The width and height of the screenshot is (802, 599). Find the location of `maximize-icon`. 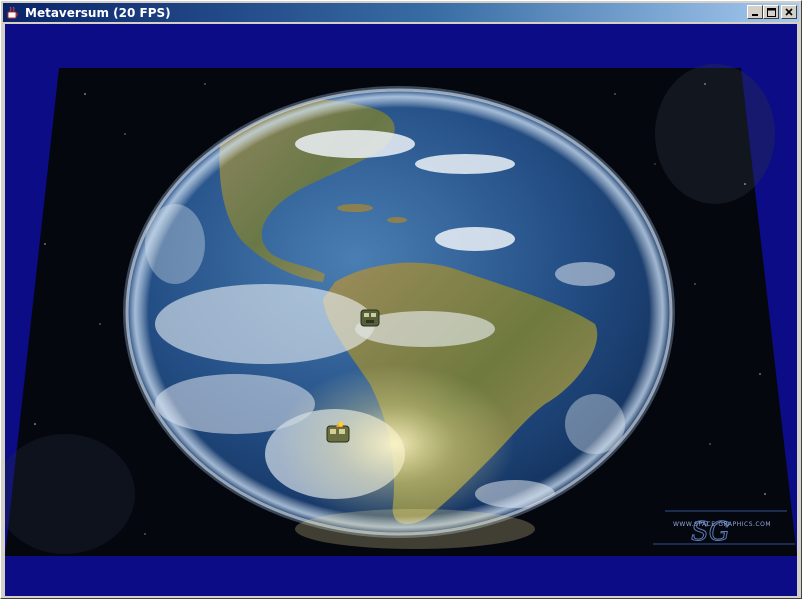

maximize-icon is located at coordinates (771, 12).